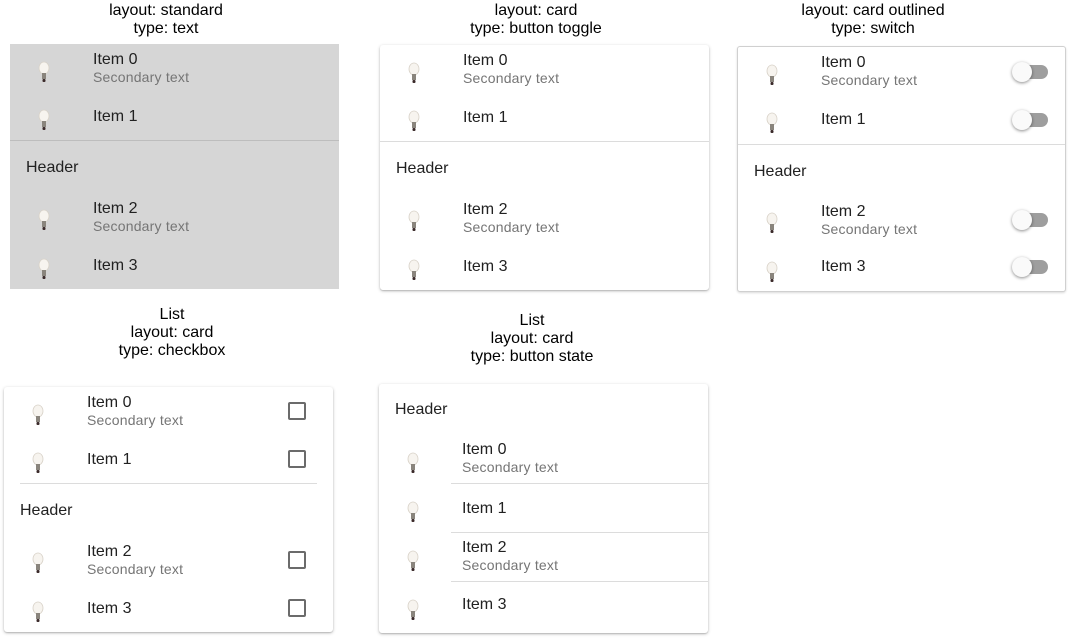  Describe the element at coordinates (873, 28) in the screenshot. I see `caption-line: type: switch` at that location.